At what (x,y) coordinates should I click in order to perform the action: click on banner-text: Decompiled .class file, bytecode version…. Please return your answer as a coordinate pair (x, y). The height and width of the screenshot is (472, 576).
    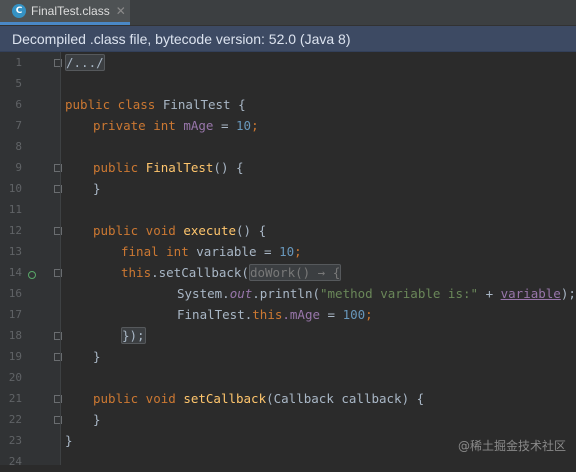
    Looking at the image, I should click on (181, 38).